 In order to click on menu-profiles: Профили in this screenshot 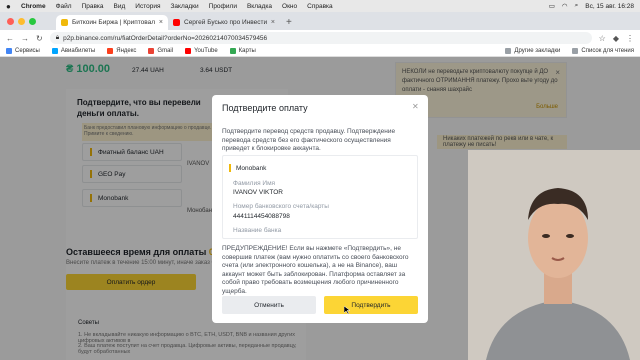, I will do `click(223, 6)`.